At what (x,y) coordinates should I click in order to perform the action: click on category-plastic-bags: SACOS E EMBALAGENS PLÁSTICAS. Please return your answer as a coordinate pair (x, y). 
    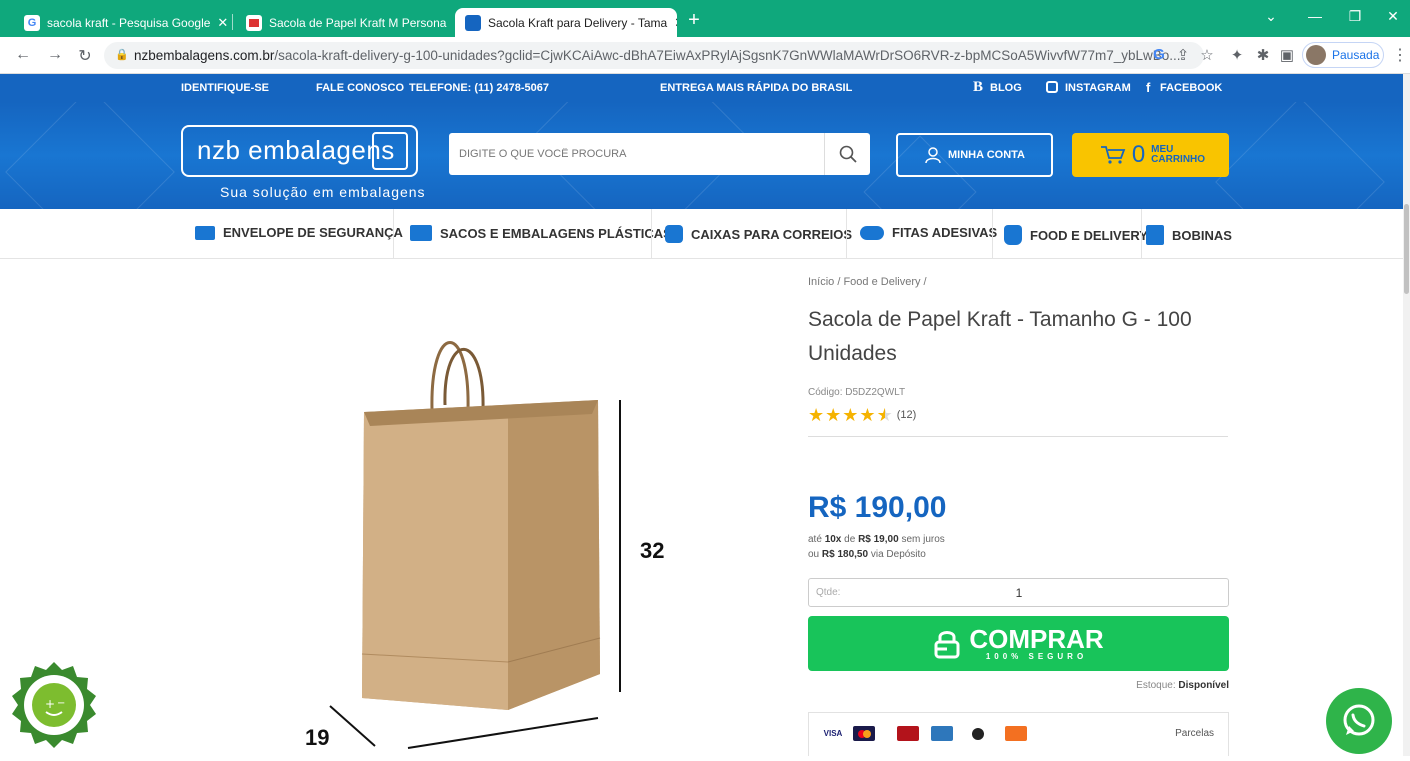
    Looking at the image, I should click on (541, 233).